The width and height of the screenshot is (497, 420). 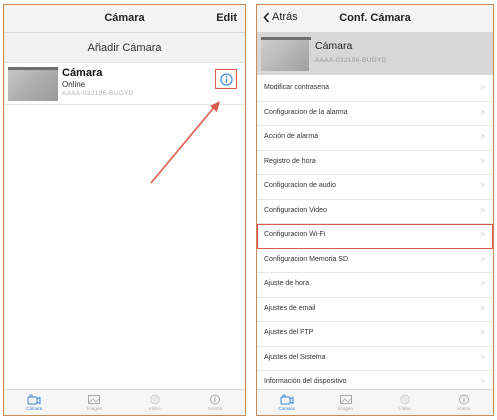 I want to click on settings-menu-item-label: Acción de alarma, so click(x=291, y=136).